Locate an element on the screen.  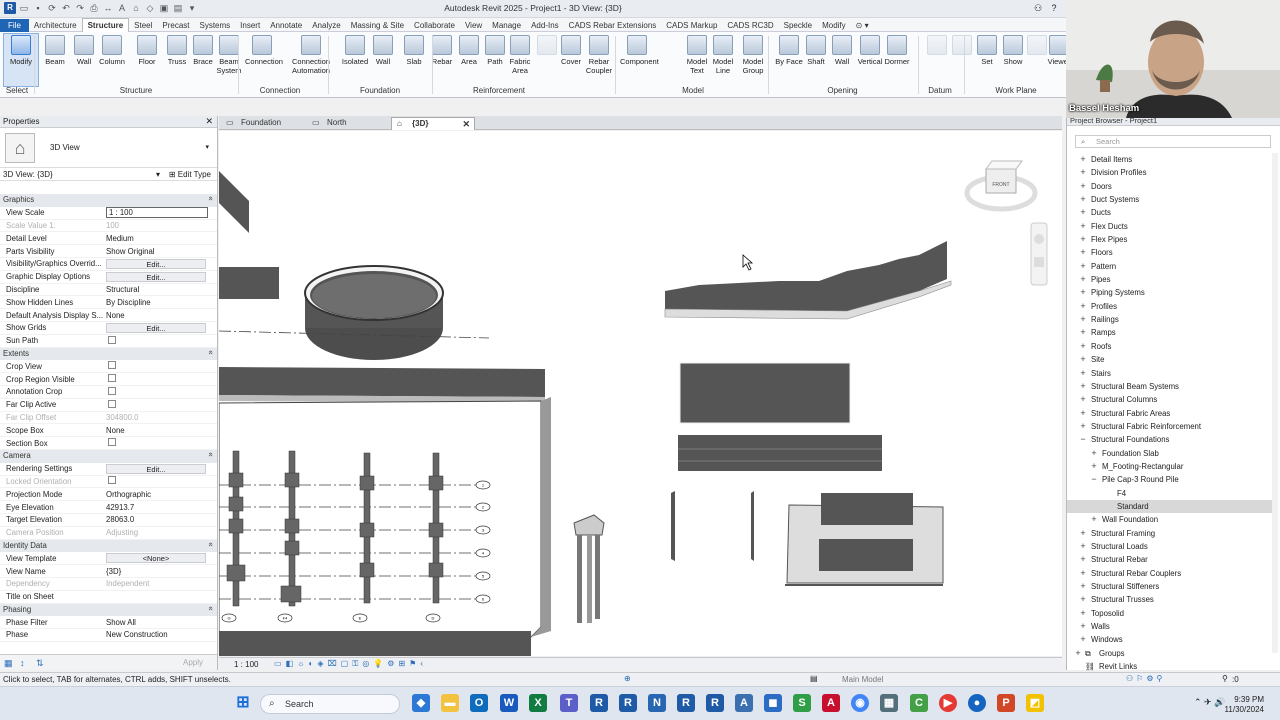
wall-segment is located at coordinates (249, 283).